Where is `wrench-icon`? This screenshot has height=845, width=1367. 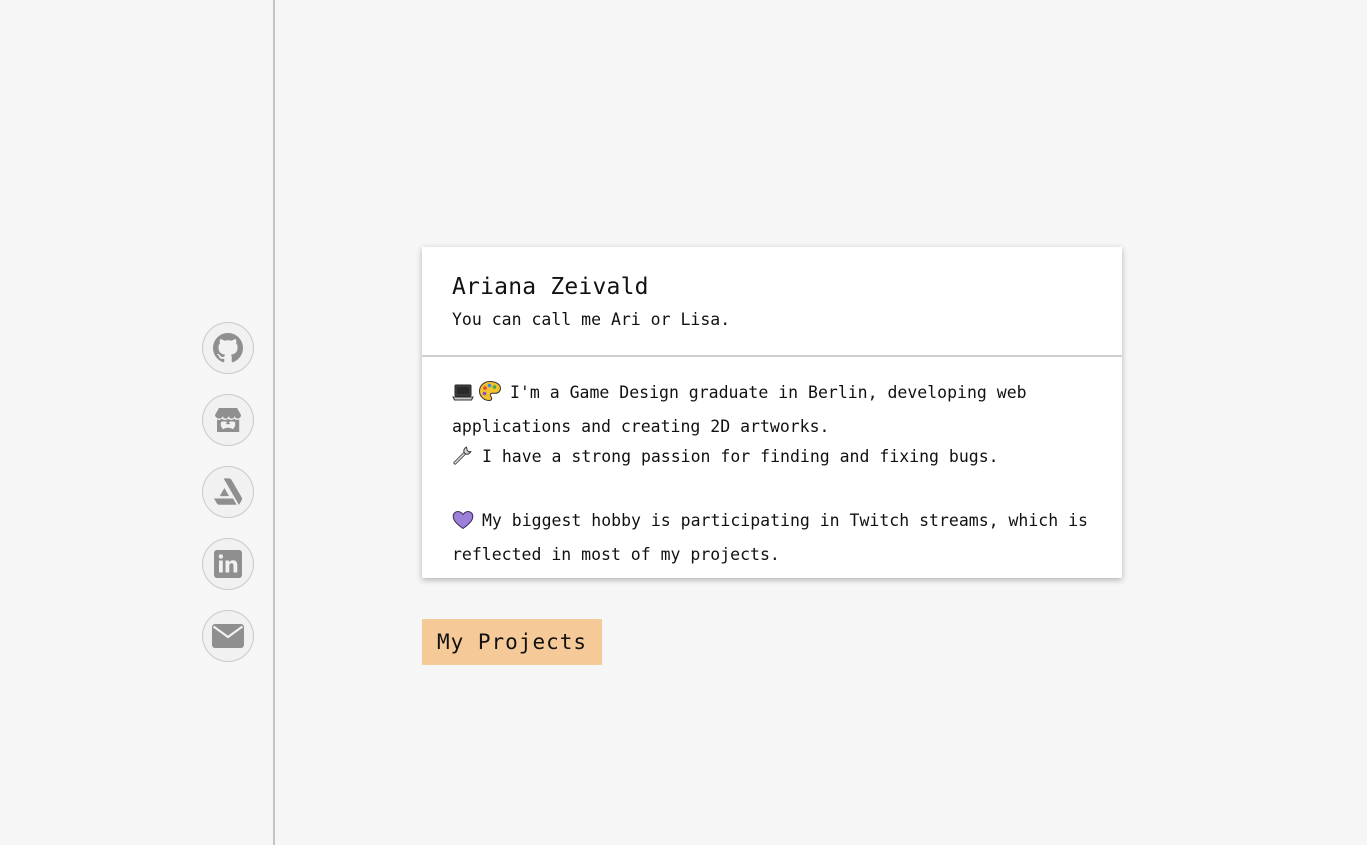 wrench-icon is located at coordinates (463, 460).